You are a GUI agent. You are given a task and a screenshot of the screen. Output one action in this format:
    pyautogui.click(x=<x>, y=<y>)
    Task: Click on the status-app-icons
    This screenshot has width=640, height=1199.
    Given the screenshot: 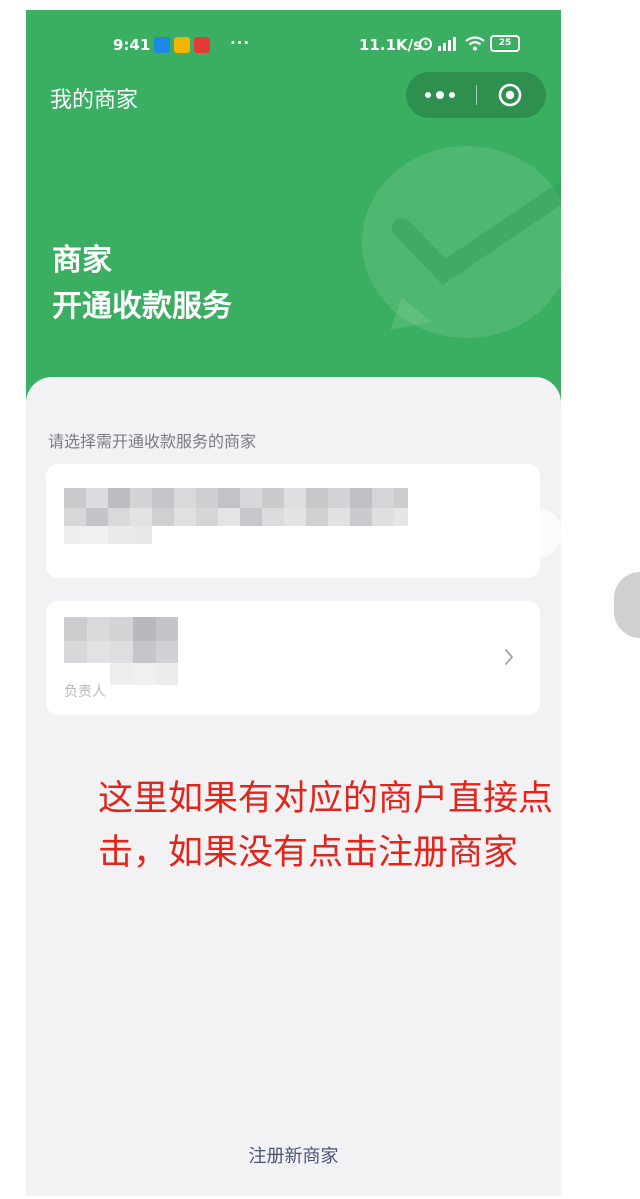 What is the action you would take?
    pyautogui.click(x=182, y=45)
    